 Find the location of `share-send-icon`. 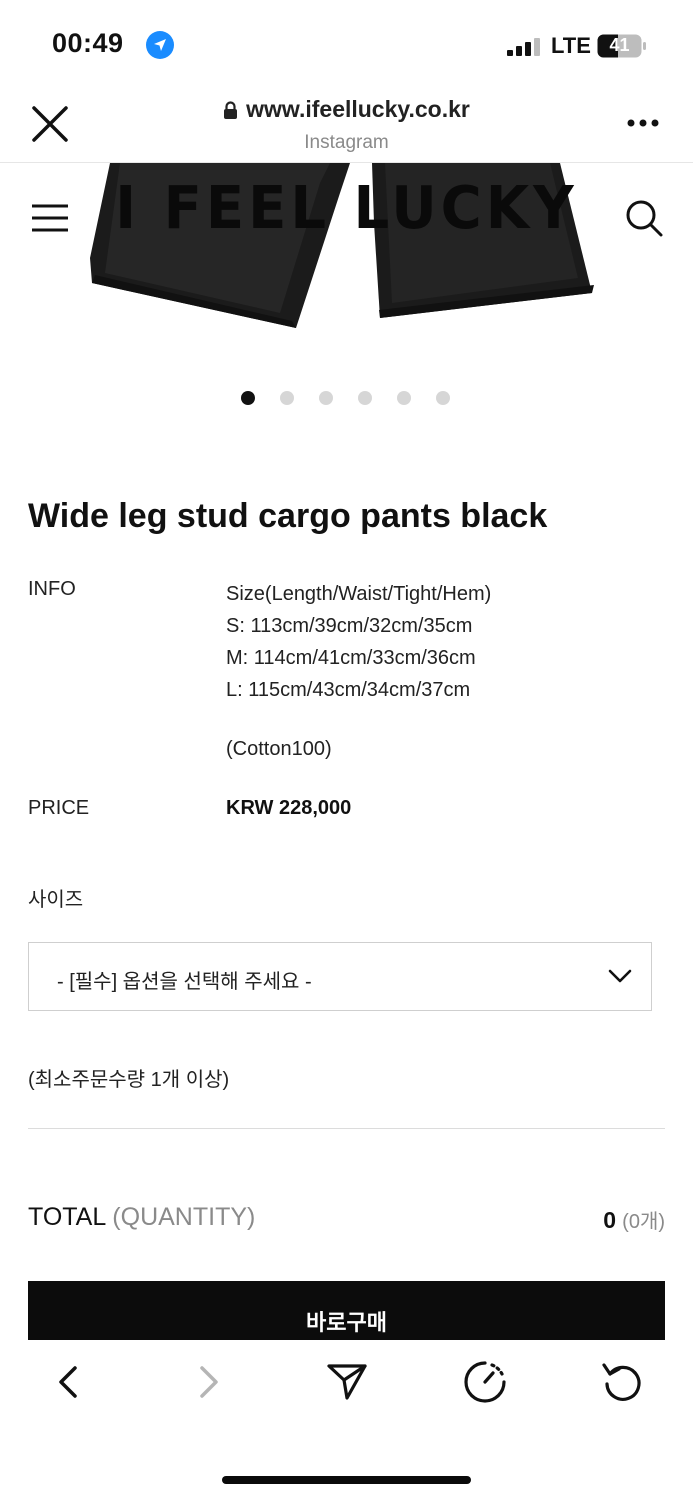

share-send-icon is located at coordinates (347, 1382).